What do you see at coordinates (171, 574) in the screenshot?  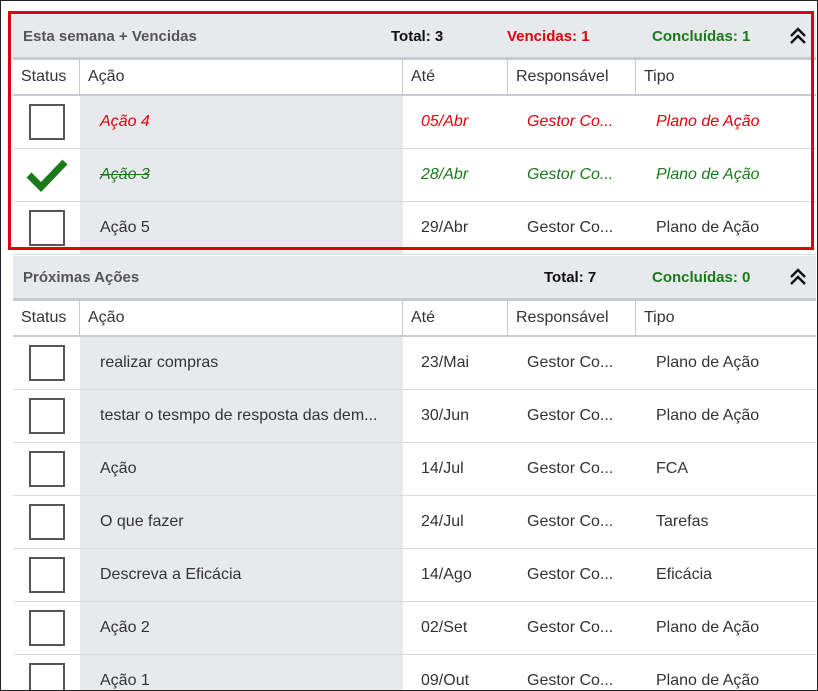 I see `acao-cell-text: Descreva a Eficácia` at bounding box center [171, 574].